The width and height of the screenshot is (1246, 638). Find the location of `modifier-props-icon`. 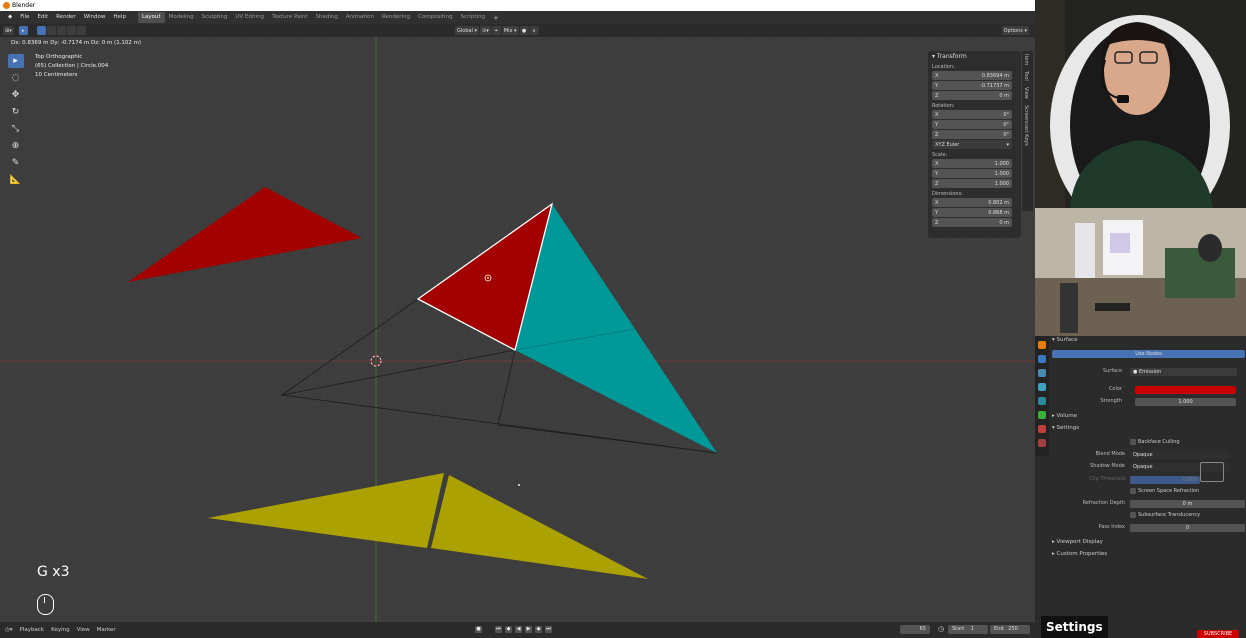

modifier-props-icon is located at coordinates (1042, 359).